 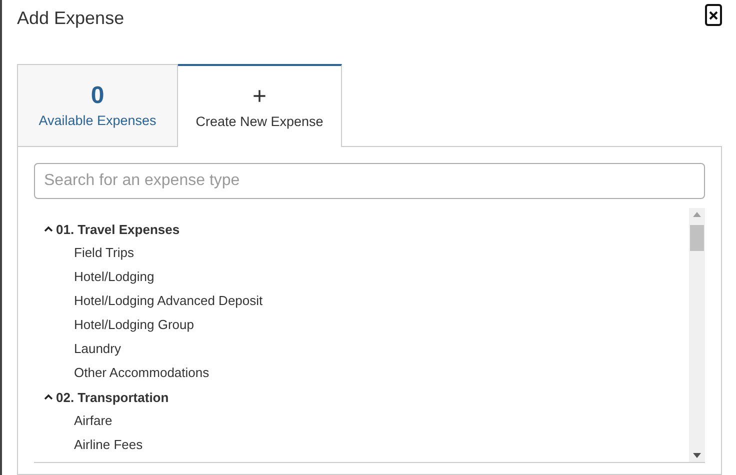 I want to click on expense-type-item: Field Trips, so click(x=361, y=253).